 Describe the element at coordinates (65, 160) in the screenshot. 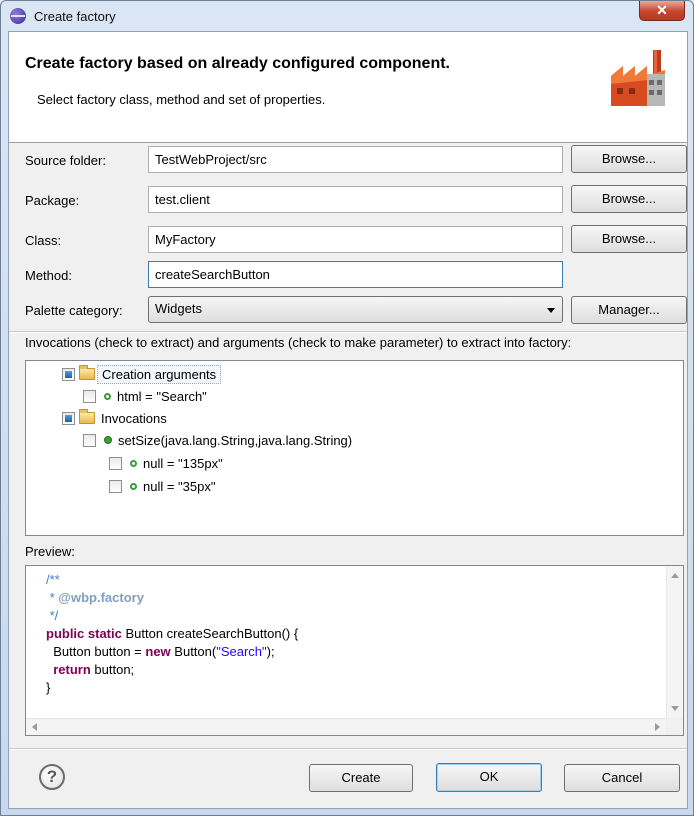

I see `source-folder-label: Source folder:` at that location.